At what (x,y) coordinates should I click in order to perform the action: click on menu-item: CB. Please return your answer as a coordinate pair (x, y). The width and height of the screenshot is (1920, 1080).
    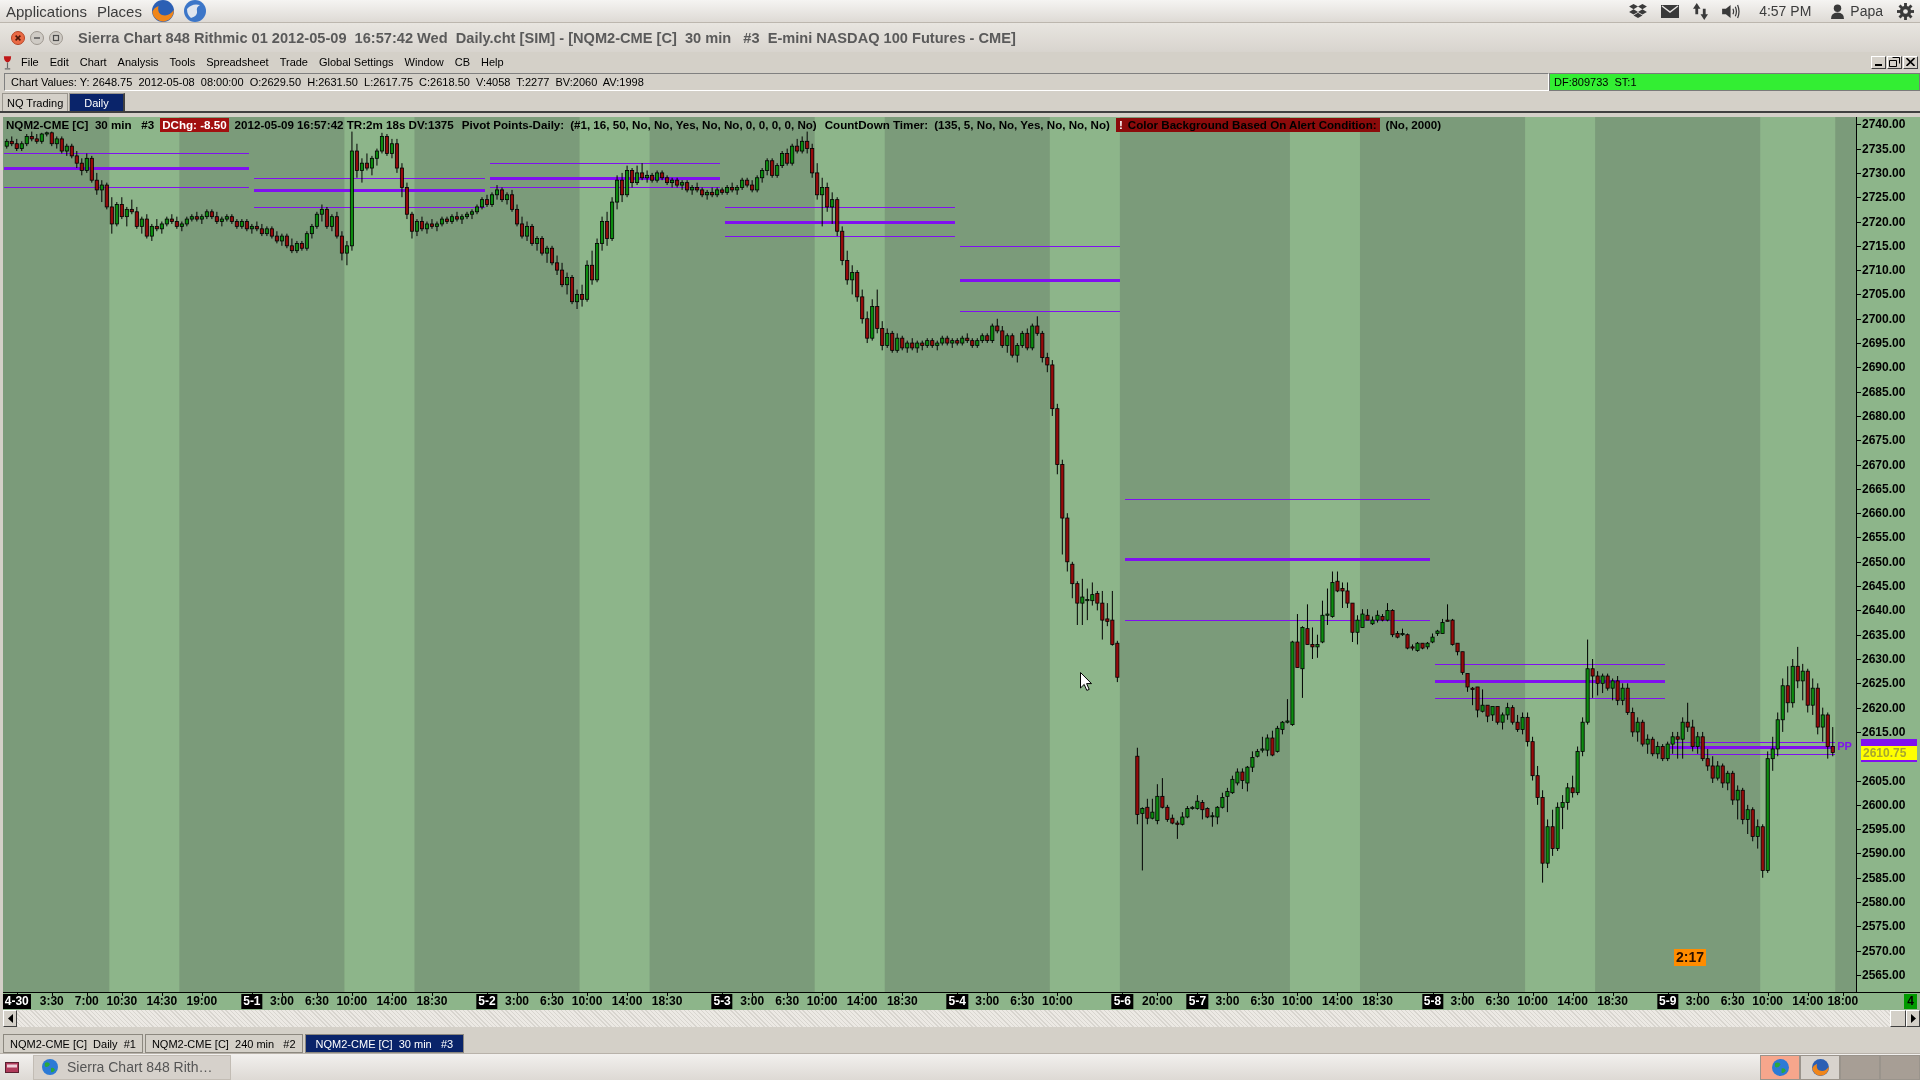
    Looking at the image, I should click on (462, 62).